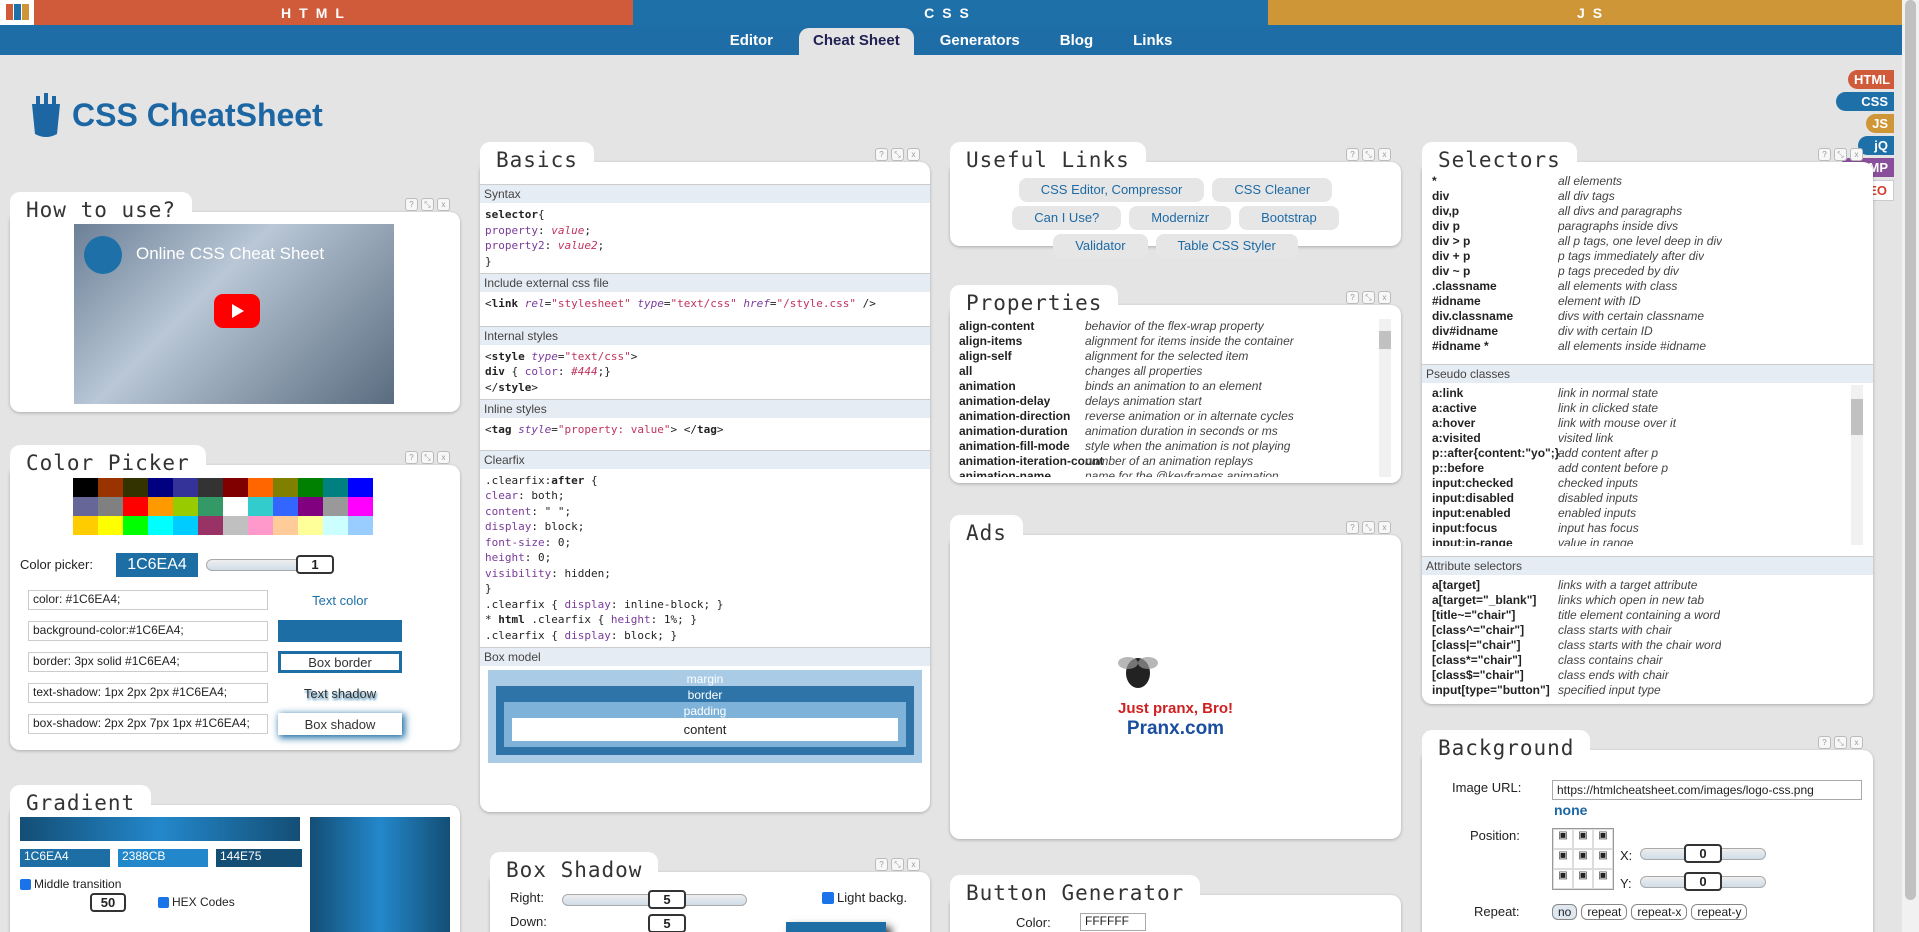  I want to click on link-modernizr: Modernizr, so click(1180, 218).